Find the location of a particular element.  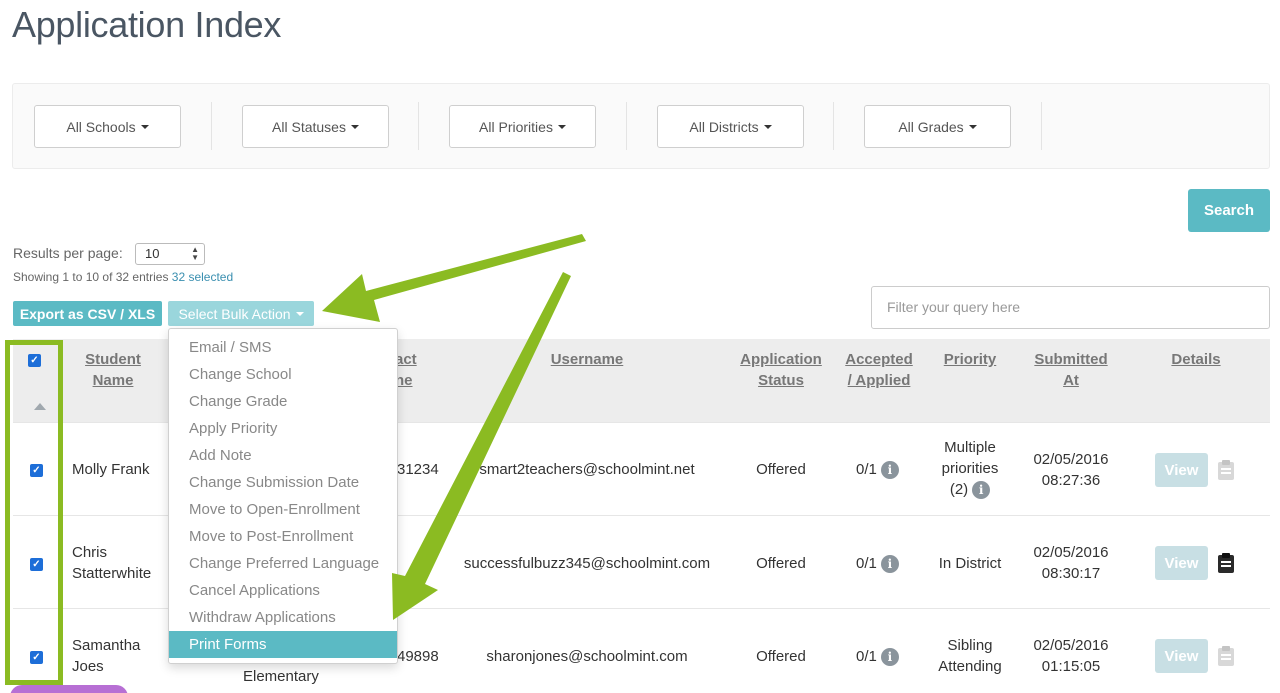

bulk-menu-item: Change School is located at coordinates (283, 374).